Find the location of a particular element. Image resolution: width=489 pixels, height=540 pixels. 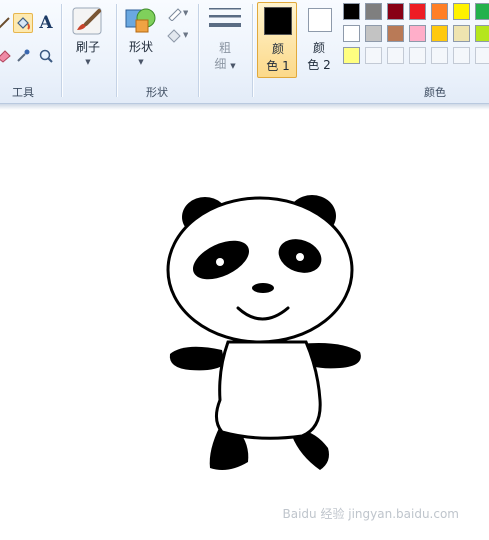

color-1-label-1: 颜 is located at coordinates (277, 49).